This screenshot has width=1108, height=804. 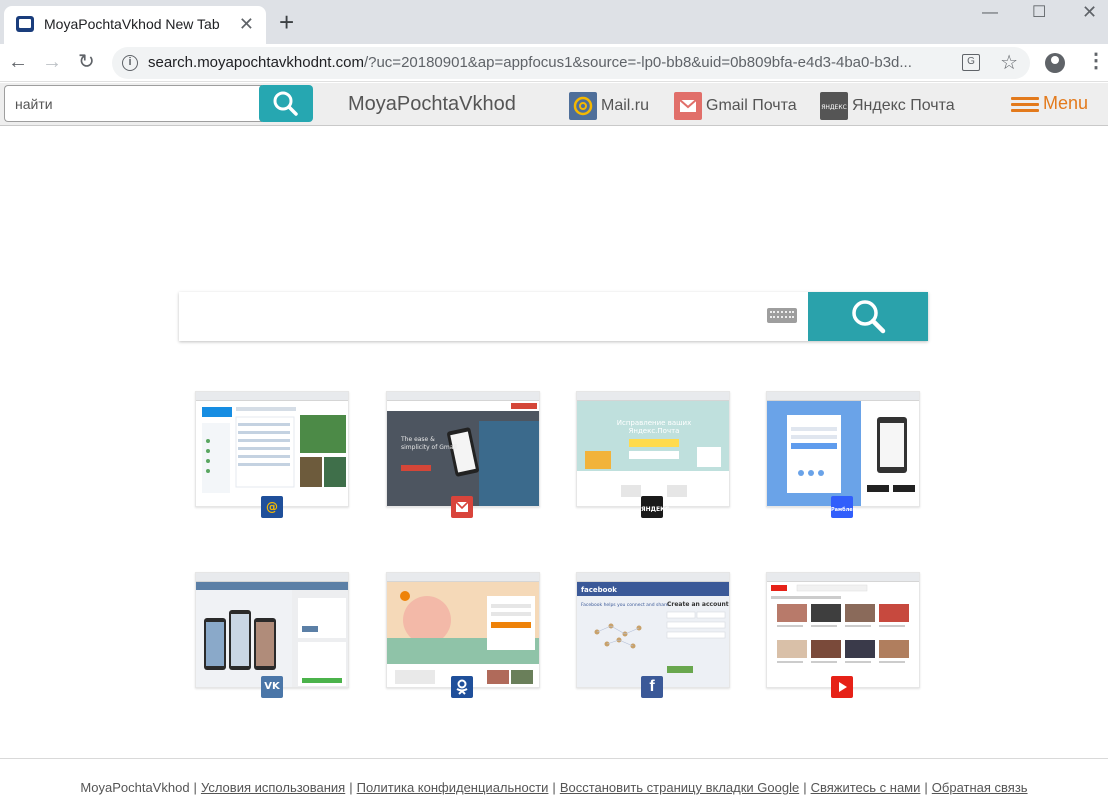 What do you see at coordinates (133, 103) in the screenshot?
I see `header-search-input` at bounding box center [133, 103].